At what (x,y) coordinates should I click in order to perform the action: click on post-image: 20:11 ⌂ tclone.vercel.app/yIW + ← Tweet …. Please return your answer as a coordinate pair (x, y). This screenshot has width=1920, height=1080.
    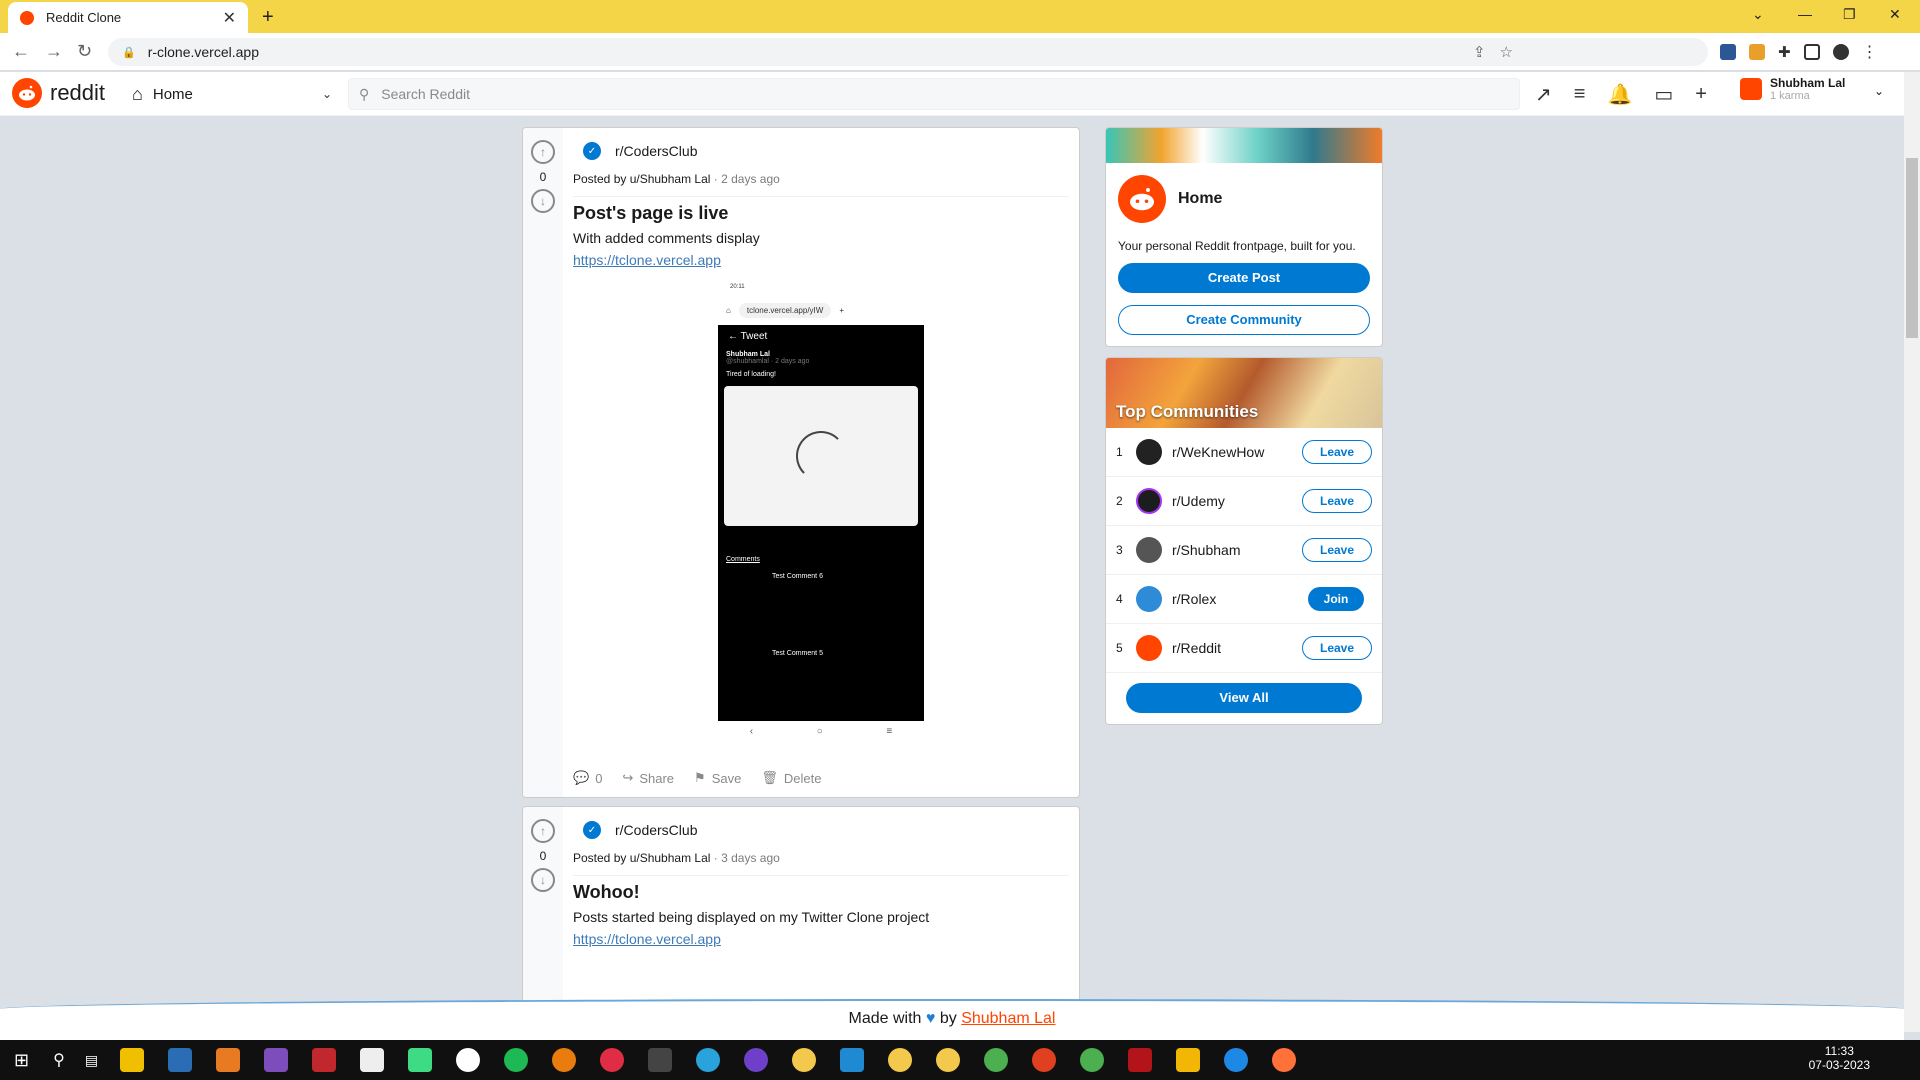
    Looking at the image, I should click on (821, 511).